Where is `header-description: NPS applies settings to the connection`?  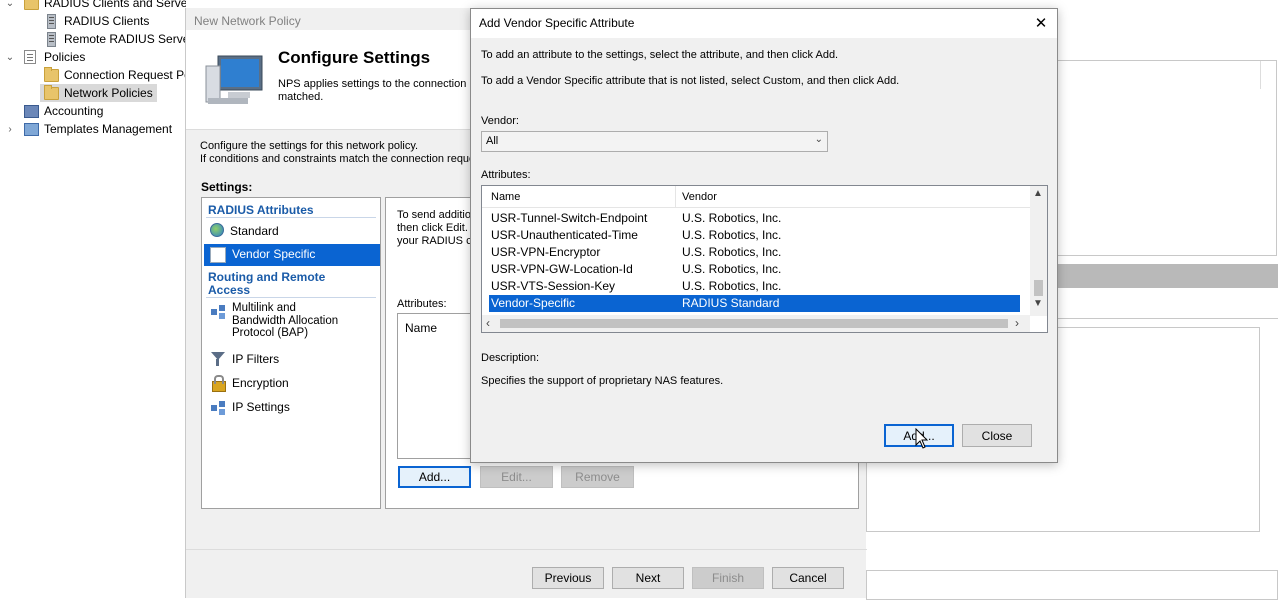
header-description: NPS applies settings to the connection is located at coordinates (372, 84).